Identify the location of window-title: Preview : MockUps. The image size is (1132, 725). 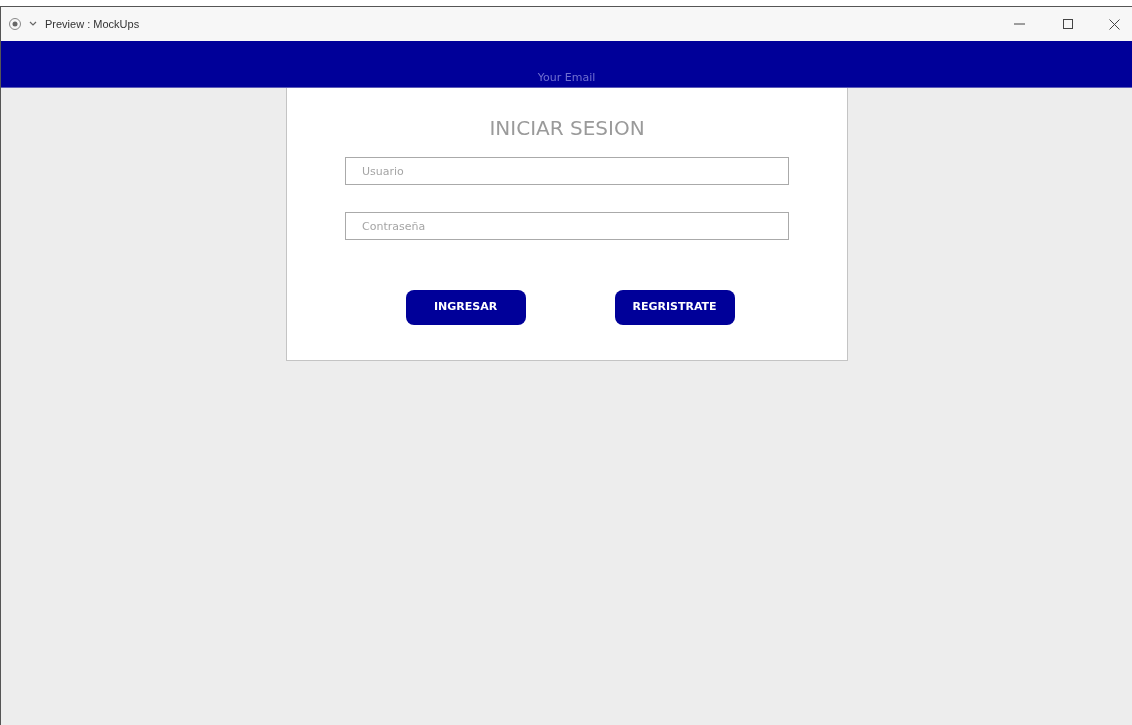
(92, 24).